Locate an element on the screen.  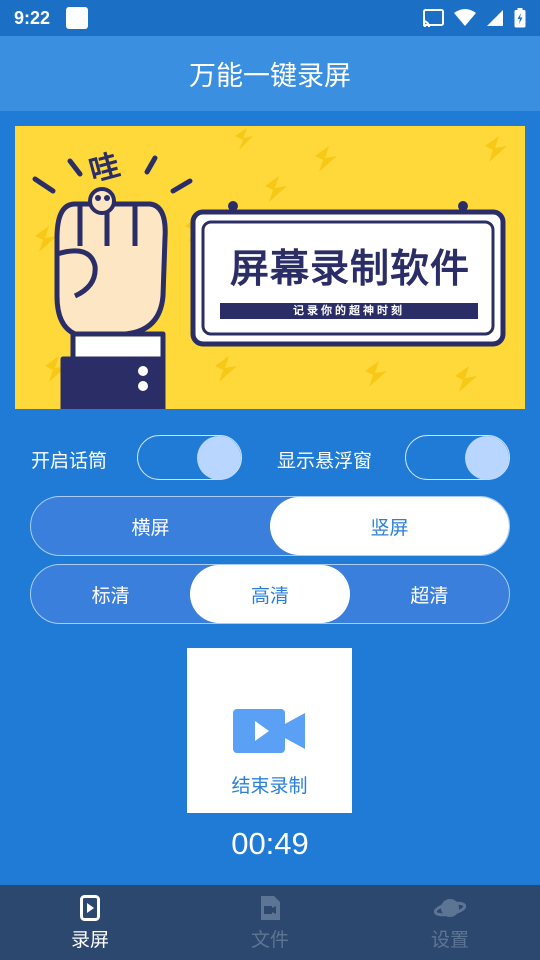
banner-title: 屏幕录制软件 is located at coordinates (349, 269).